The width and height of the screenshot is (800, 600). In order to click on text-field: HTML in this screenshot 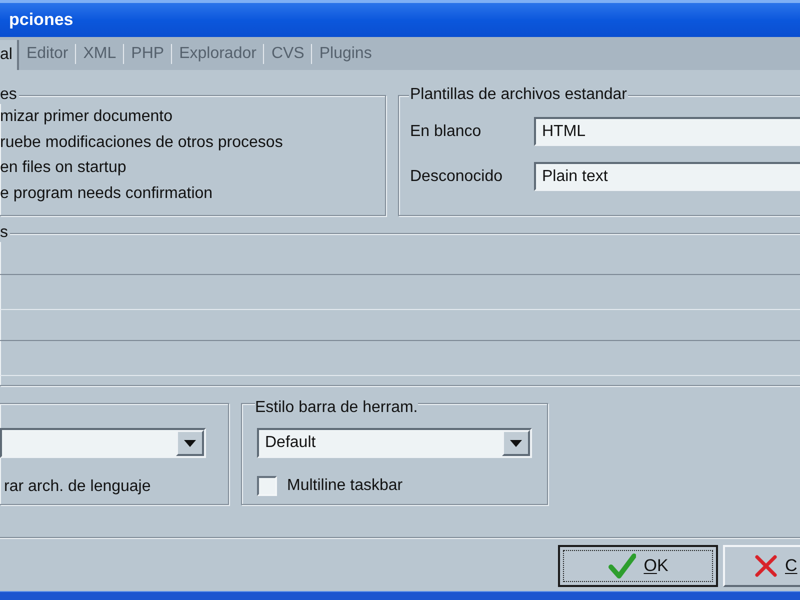, I will do `click(667, 131)`.